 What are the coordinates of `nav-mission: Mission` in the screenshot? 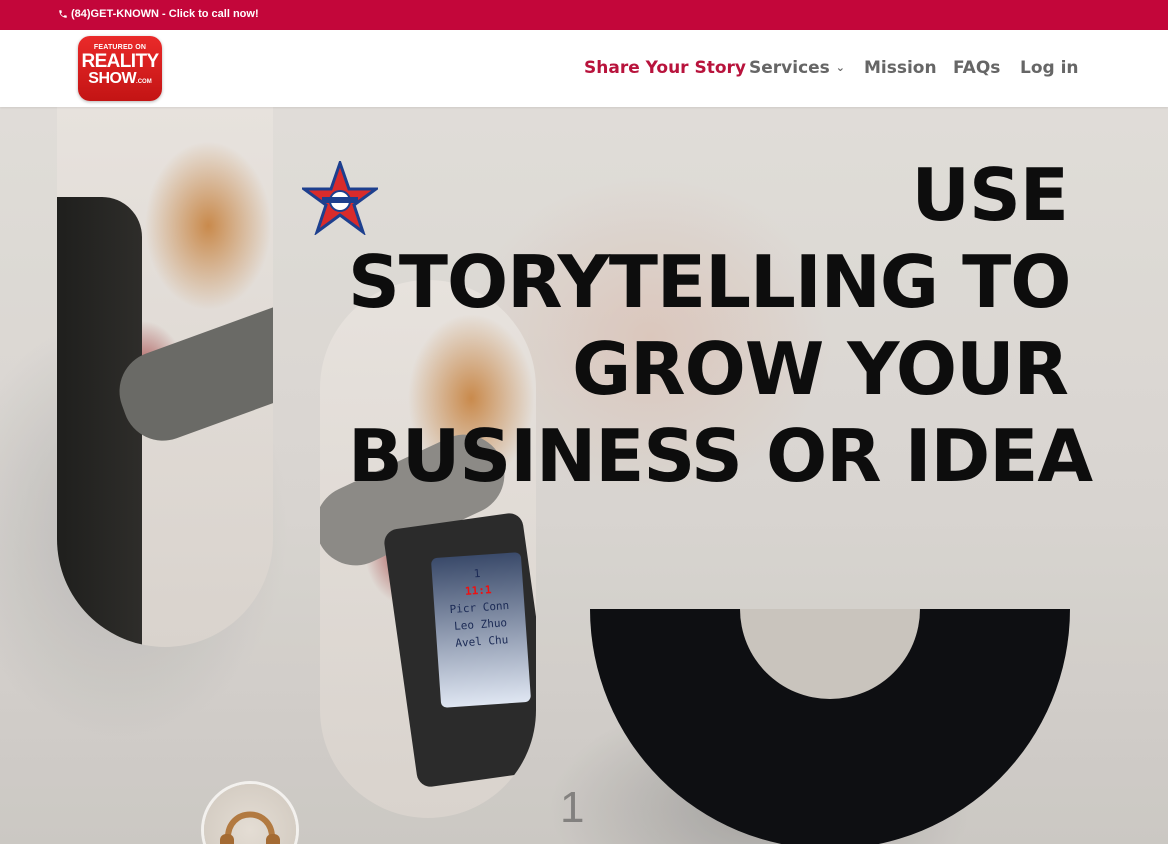 It's located at (900, 68).